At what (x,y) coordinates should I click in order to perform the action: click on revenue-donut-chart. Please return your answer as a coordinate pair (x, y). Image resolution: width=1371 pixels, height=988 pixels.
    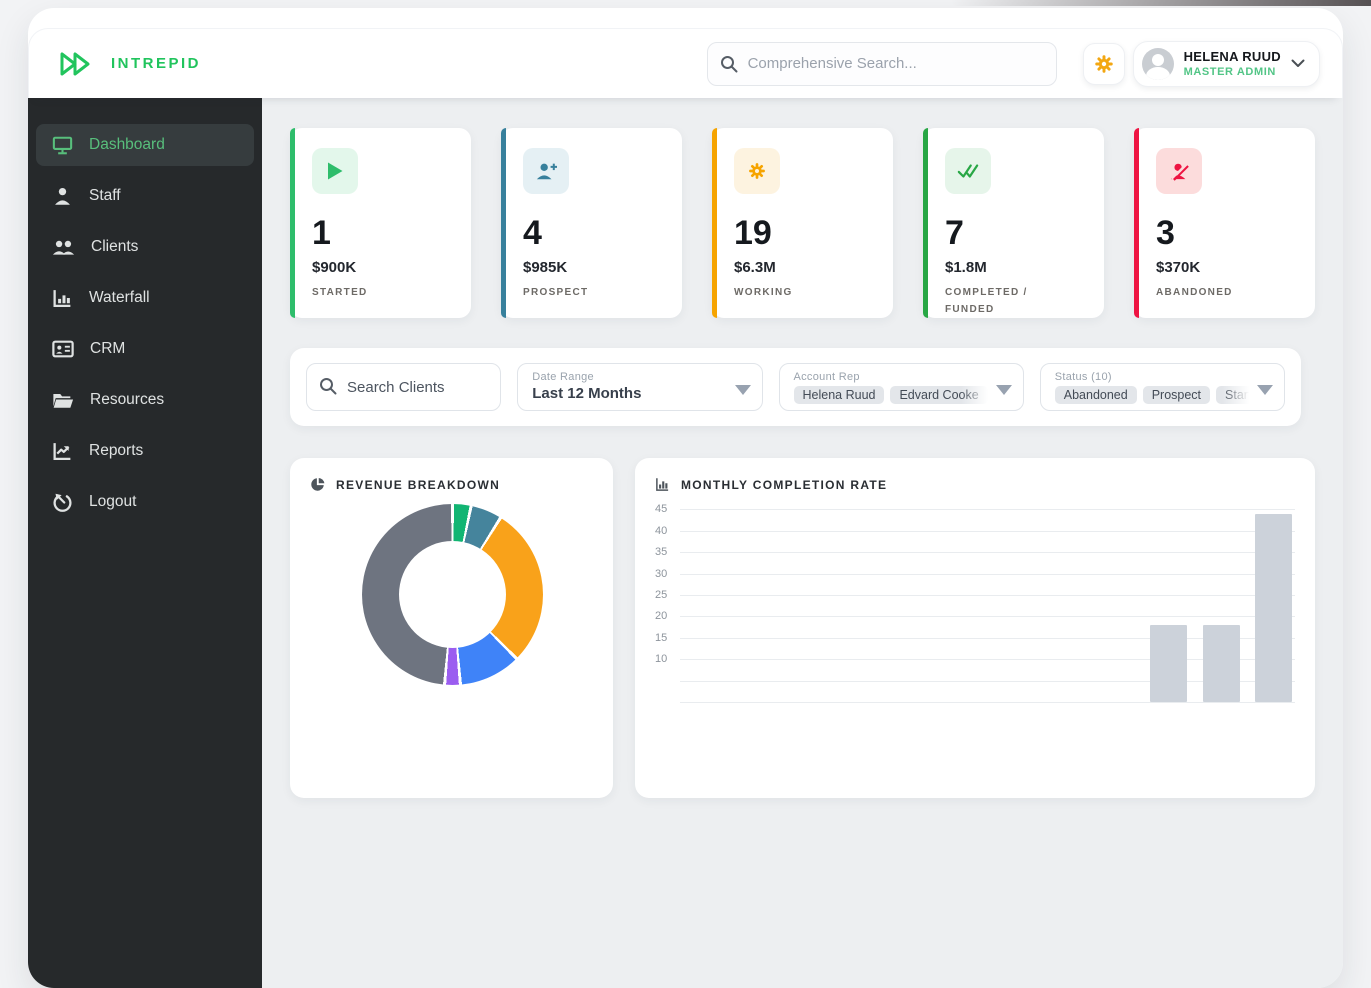
    Looking at the image, I should click on (452, 594).